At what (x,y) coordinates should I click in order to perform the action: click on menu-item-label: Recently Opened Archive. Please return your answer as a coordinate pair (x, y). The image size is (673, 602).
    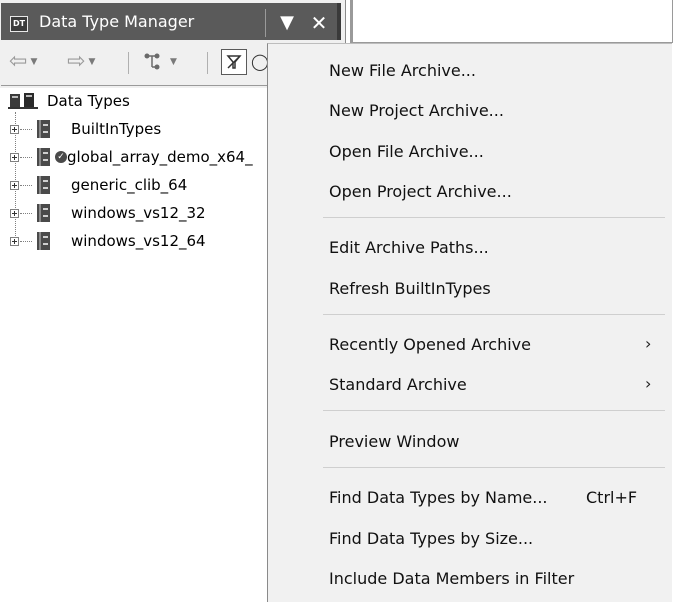
    Looking at the image, I should click on (430, 344).